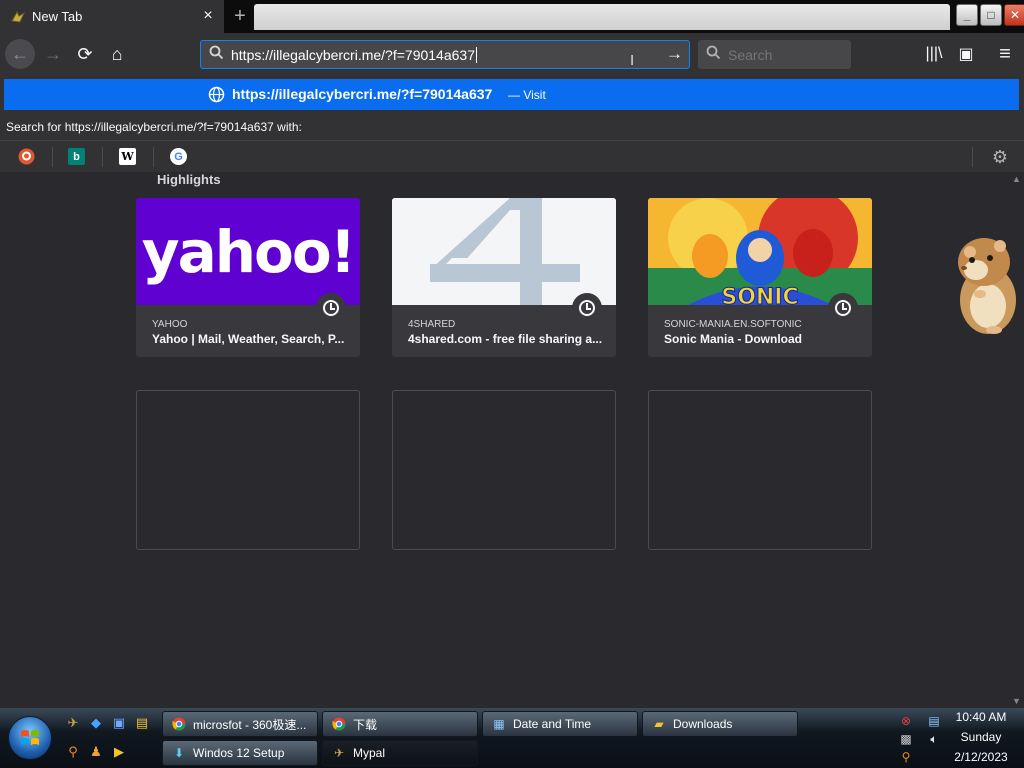 This screenshot has width=1024, height=768. I want to click on scroll-down-arrow-icon: ▼, so click(1016, 701).